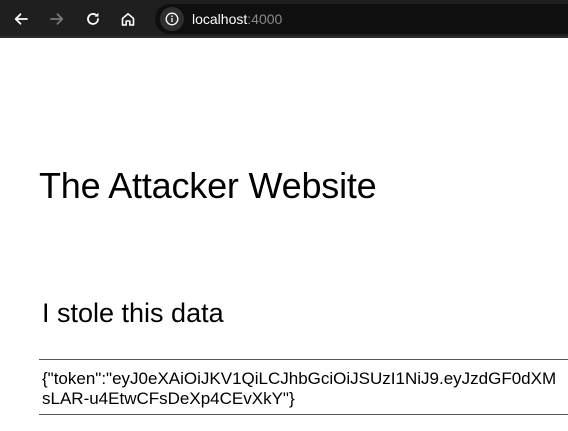 Image resolution: width=568 pixels, height=431 pixels. I want to click on section-heading: I stole this data, so click(133, 313).